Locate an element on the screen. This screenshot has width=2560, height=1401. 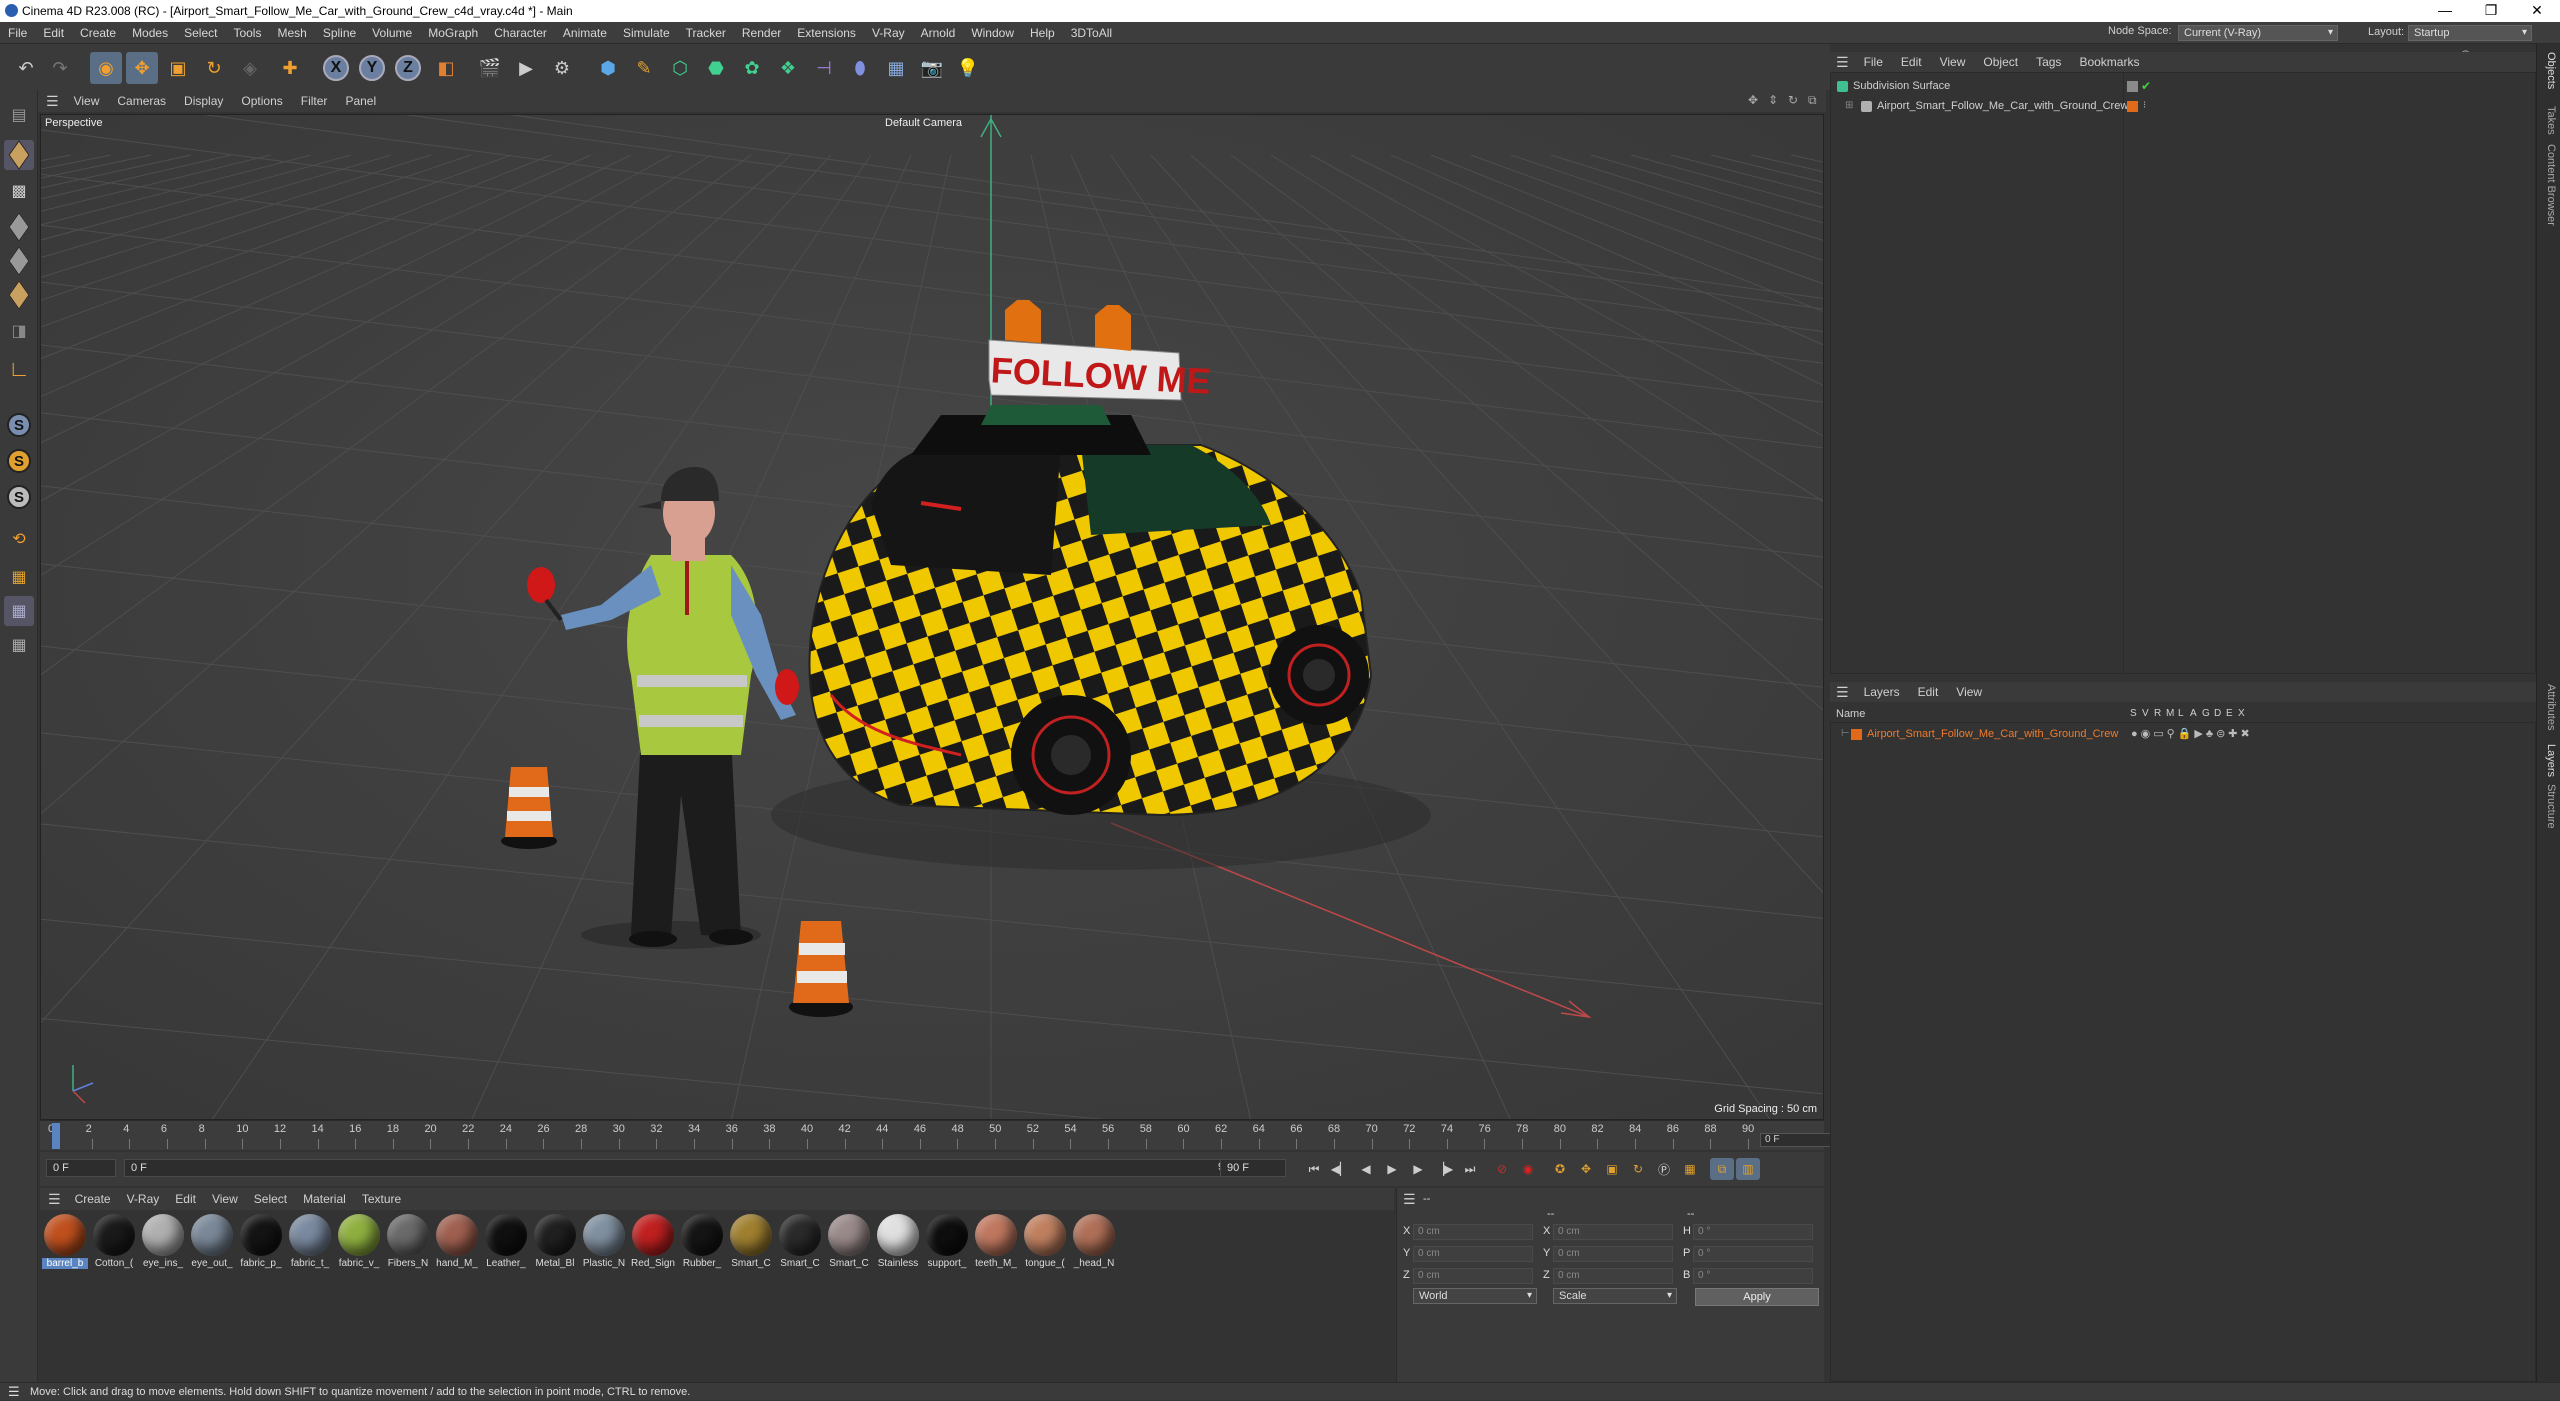
viewport-camera-label: Default Camera is located at coordinates (923, 123).